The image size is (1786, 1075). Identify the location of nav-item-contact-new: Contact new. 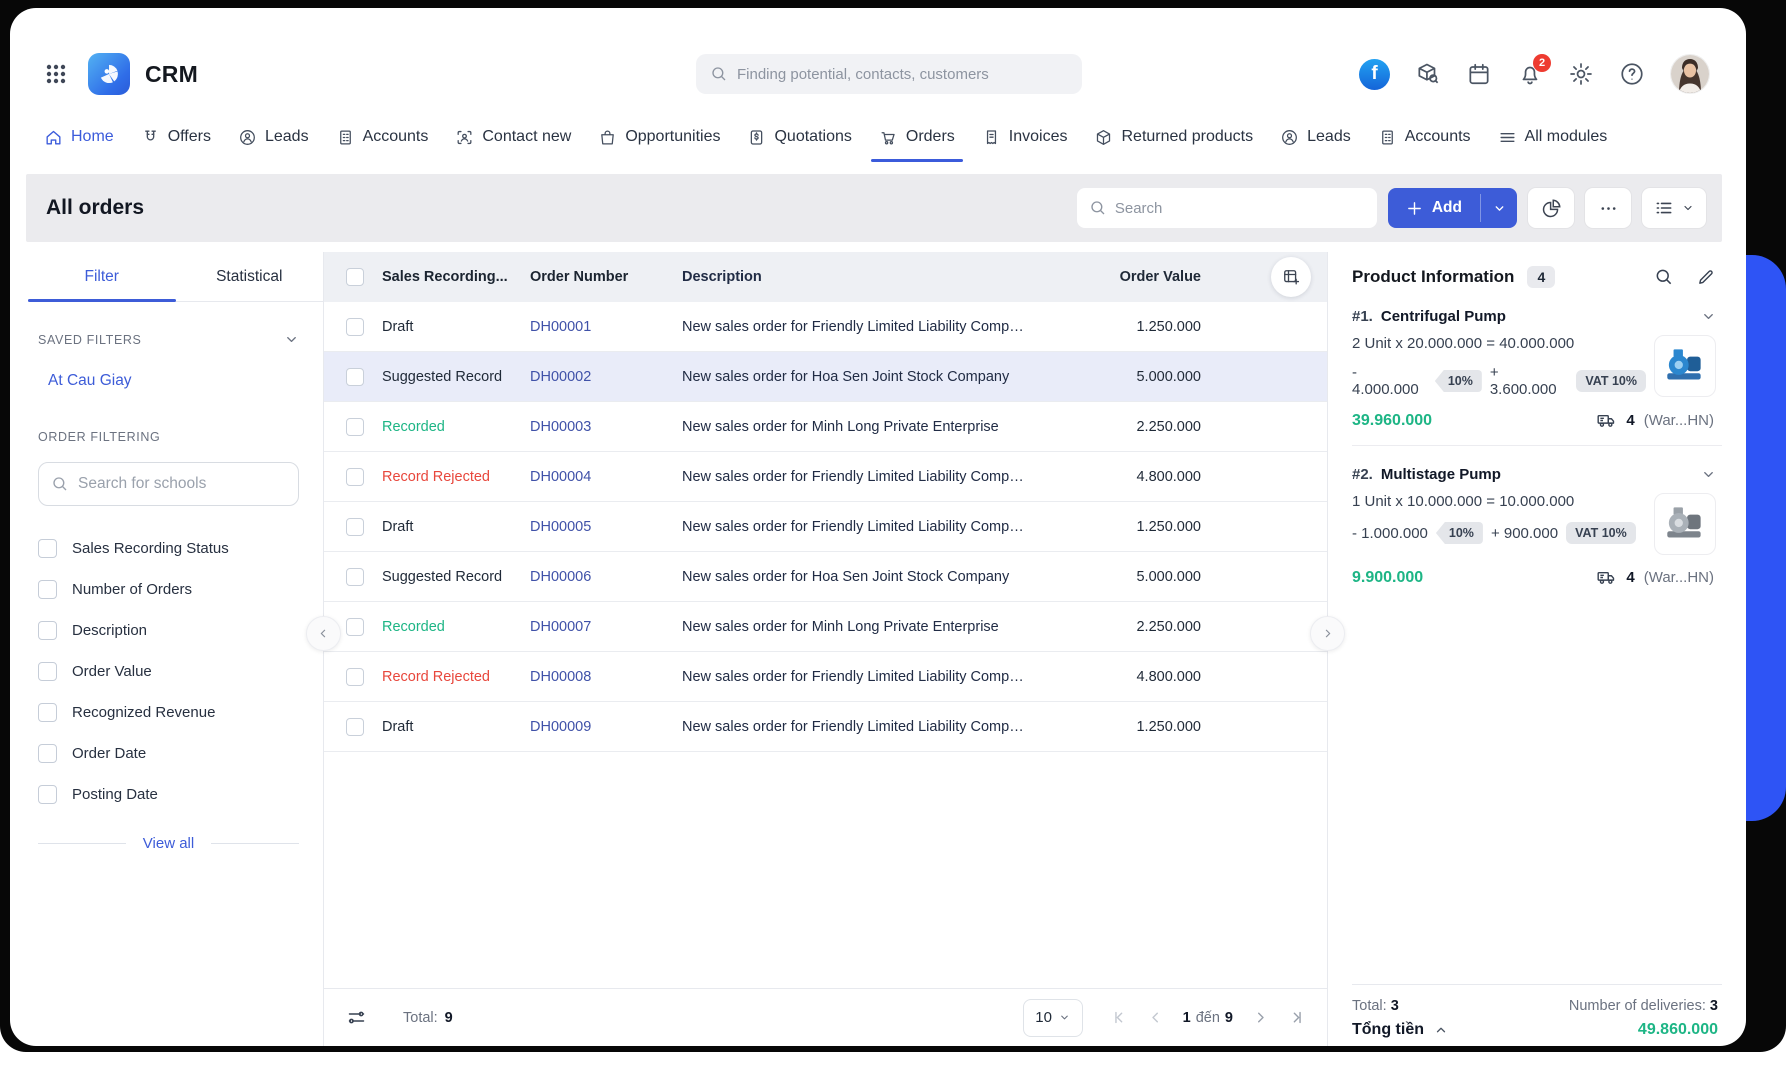
(513, 137).